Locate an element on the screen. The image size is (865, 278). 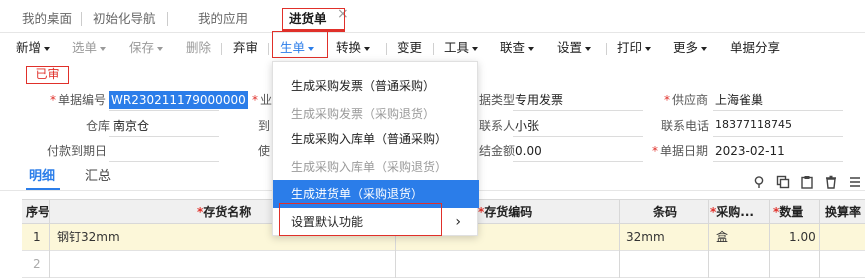
contact-field: 小张 is located at coordinates (527, 126).